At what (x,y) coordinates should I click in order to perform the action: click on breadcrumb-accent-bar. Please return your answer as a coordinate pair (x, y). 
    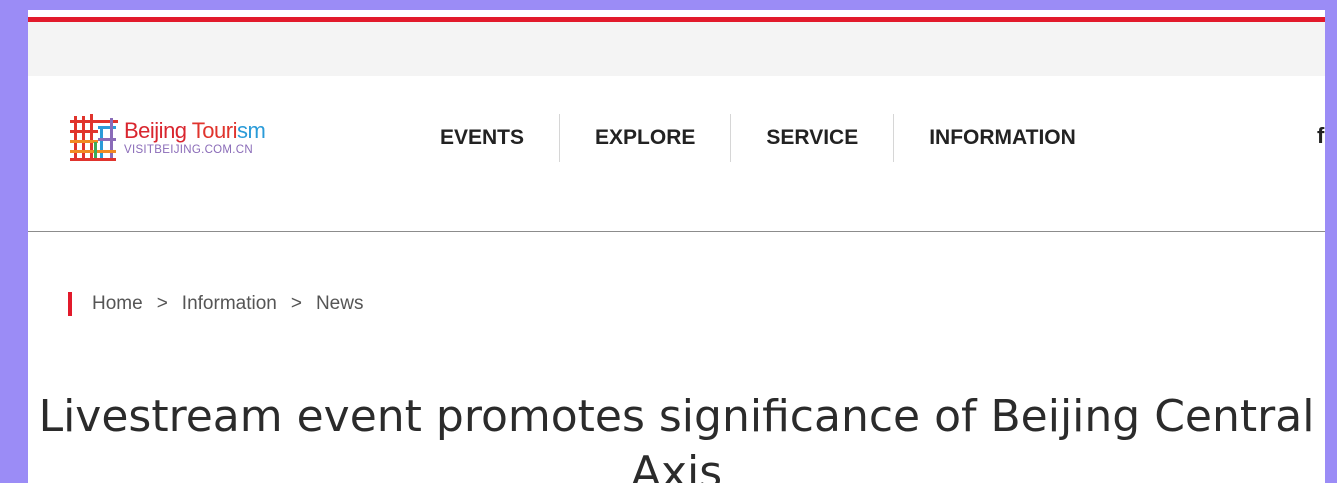
    Looking at the image, I should click on (70, 304).